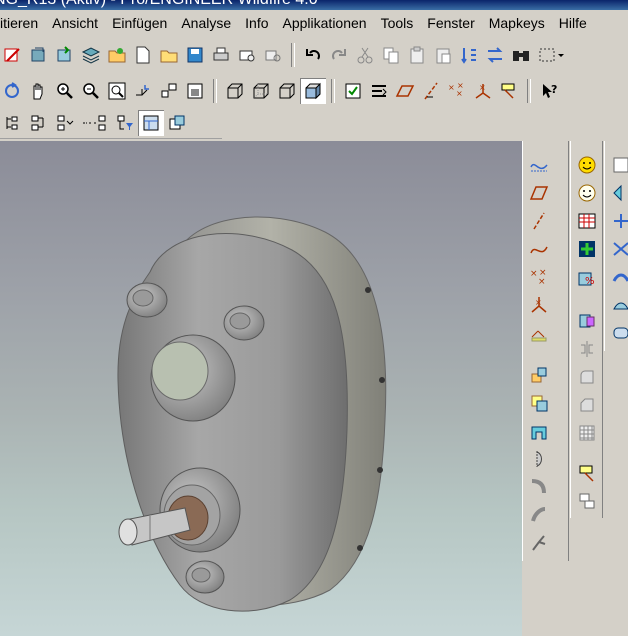 The image size is (628, 636). Describe the element at coordinates (539, 403) in the screenshot. I see `copy-geometry-icon` at that location.